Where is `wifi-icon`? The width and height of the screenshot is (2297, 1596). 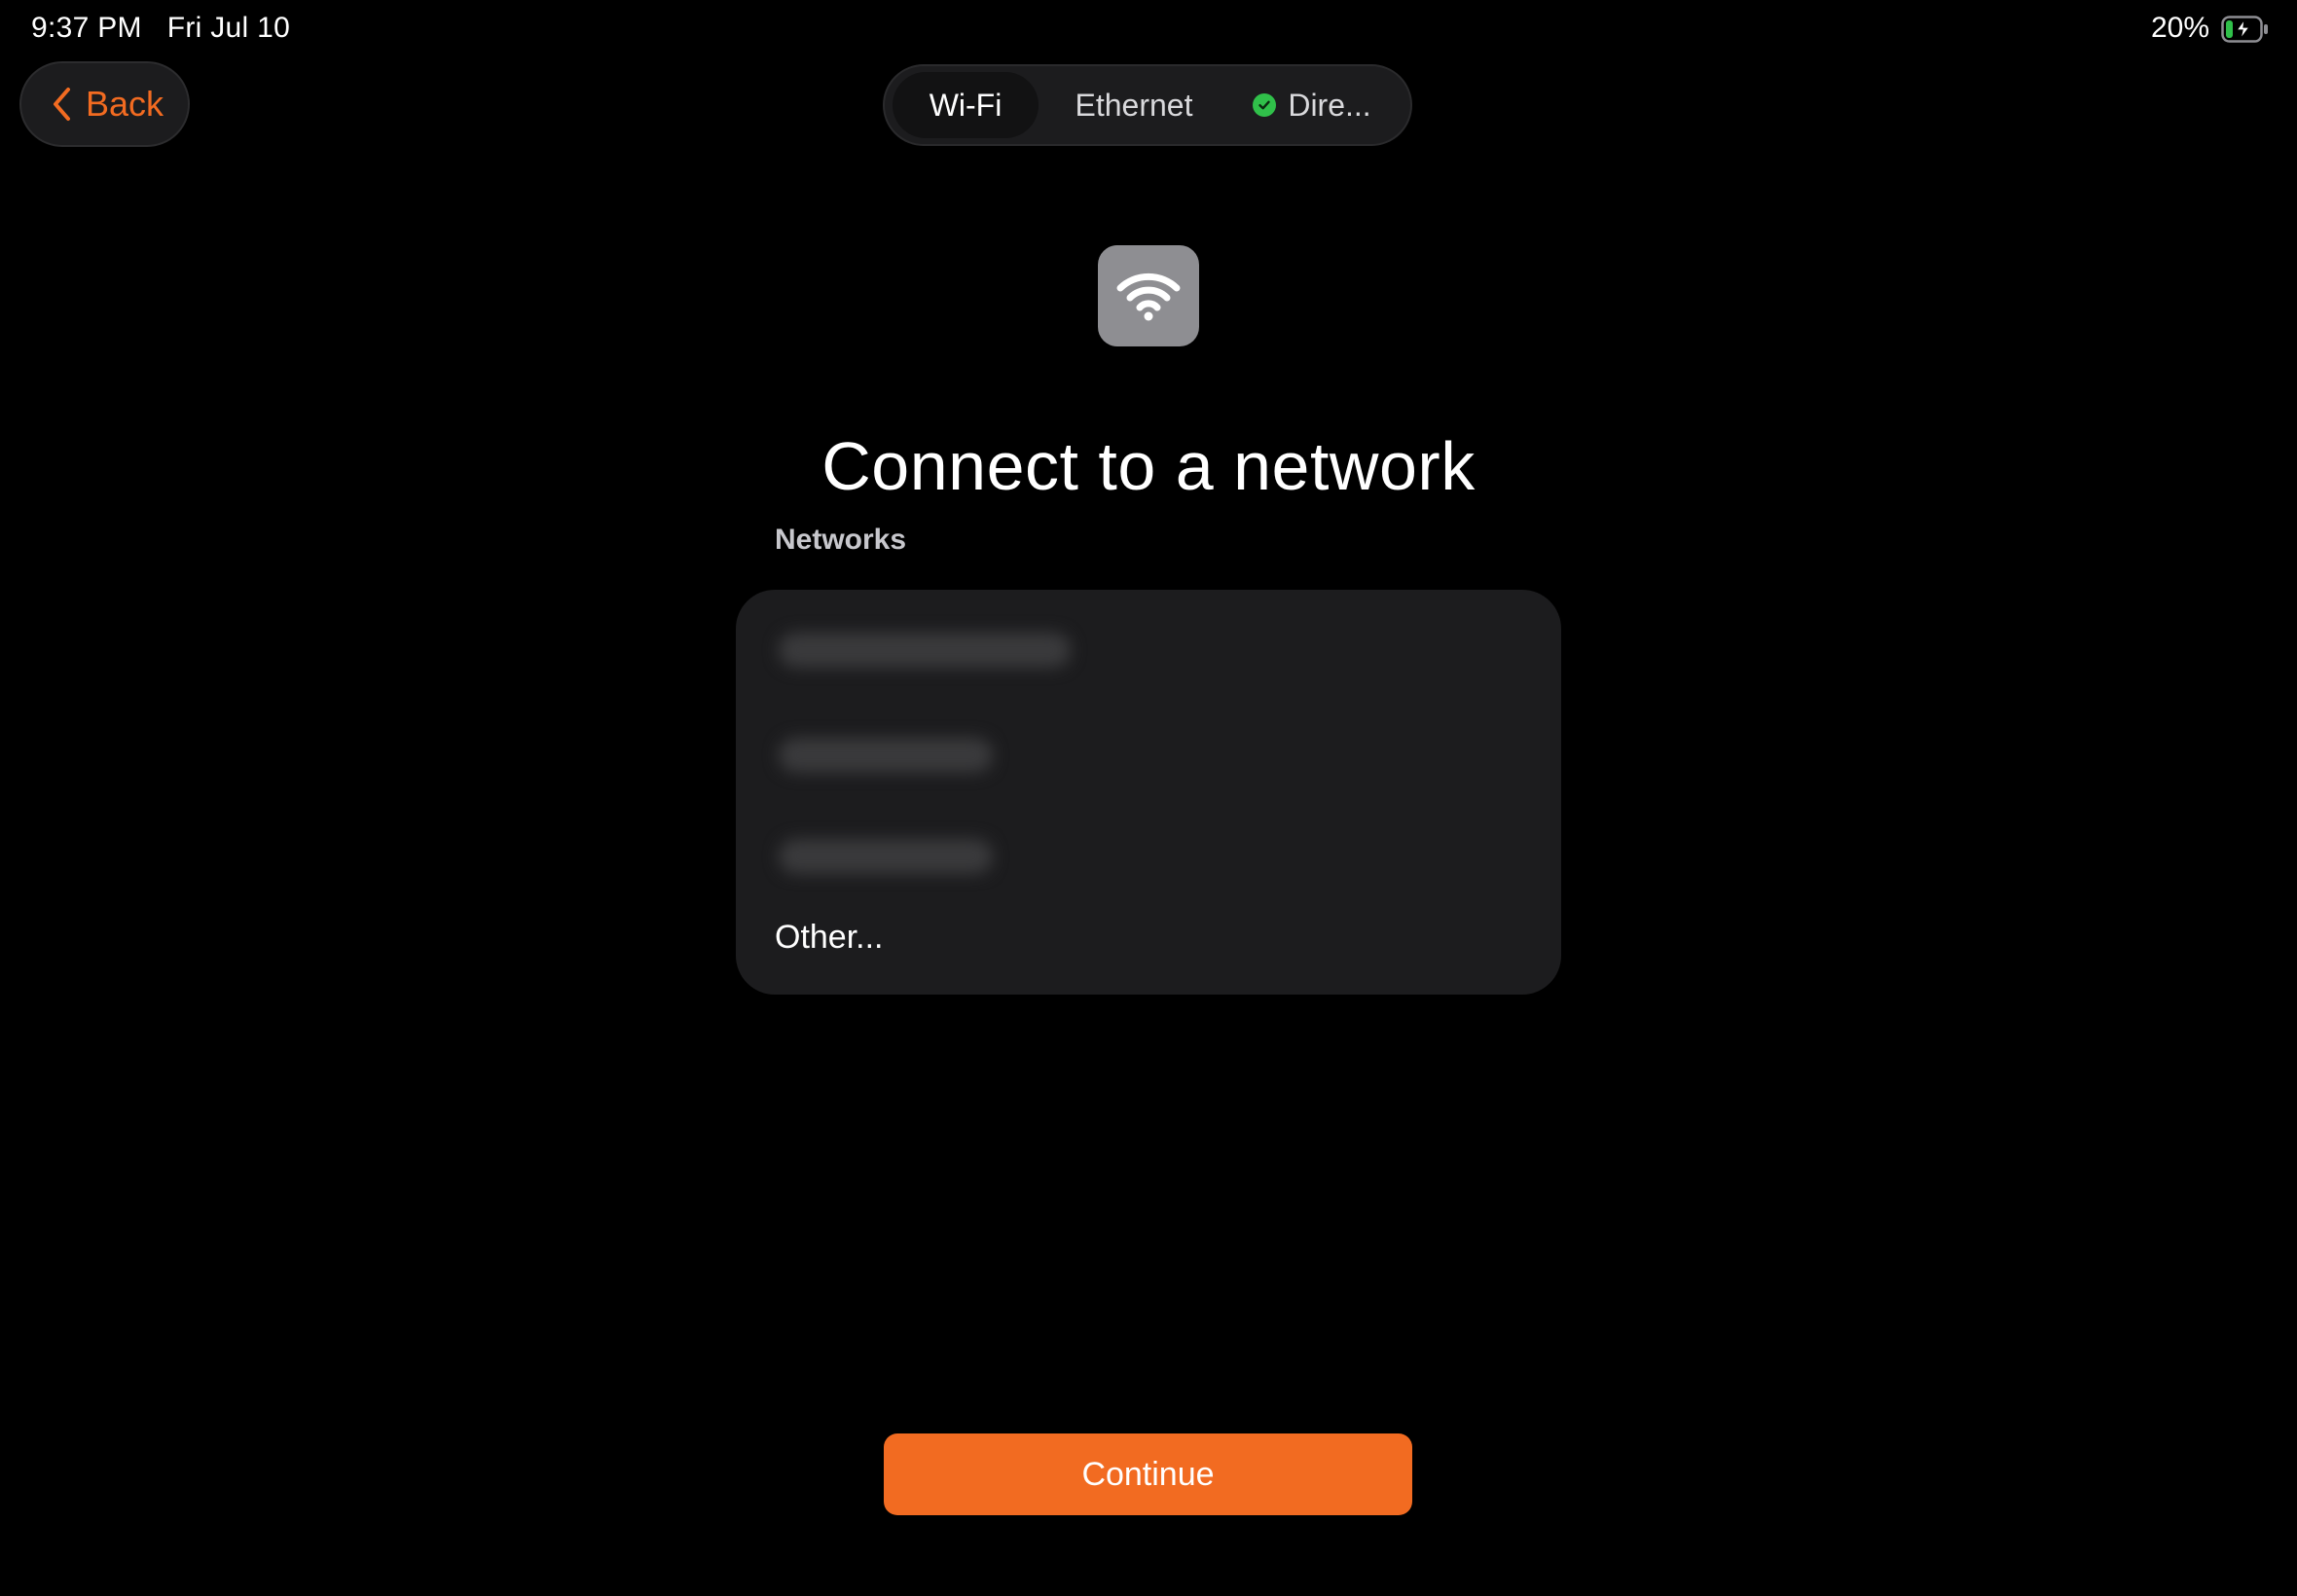
wifi-icon is located at coordinates (1148, 295).